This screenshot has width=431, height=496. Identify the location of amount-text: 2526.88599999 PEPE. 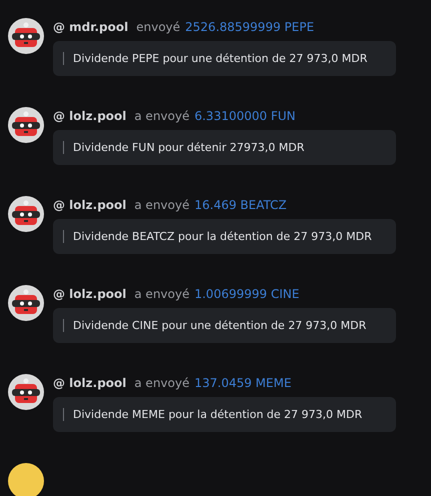
(249, 27).